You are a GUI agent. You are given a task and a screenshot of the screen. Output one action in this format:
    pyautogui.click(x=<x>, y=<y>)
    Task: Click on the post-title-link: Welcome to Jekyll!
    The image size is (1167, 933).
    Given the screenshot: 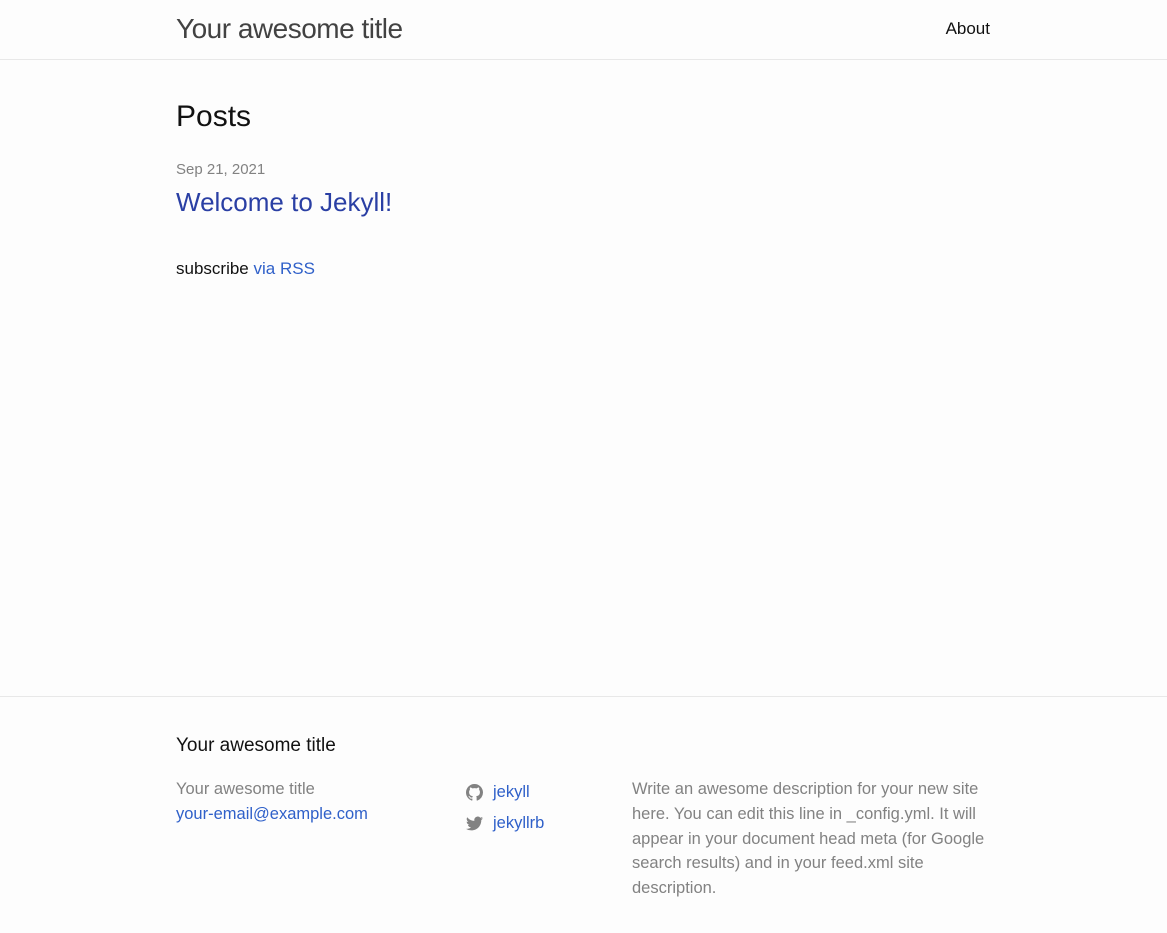 What is the action you would take?
    pyautogui.click(x=284, y=202)
    